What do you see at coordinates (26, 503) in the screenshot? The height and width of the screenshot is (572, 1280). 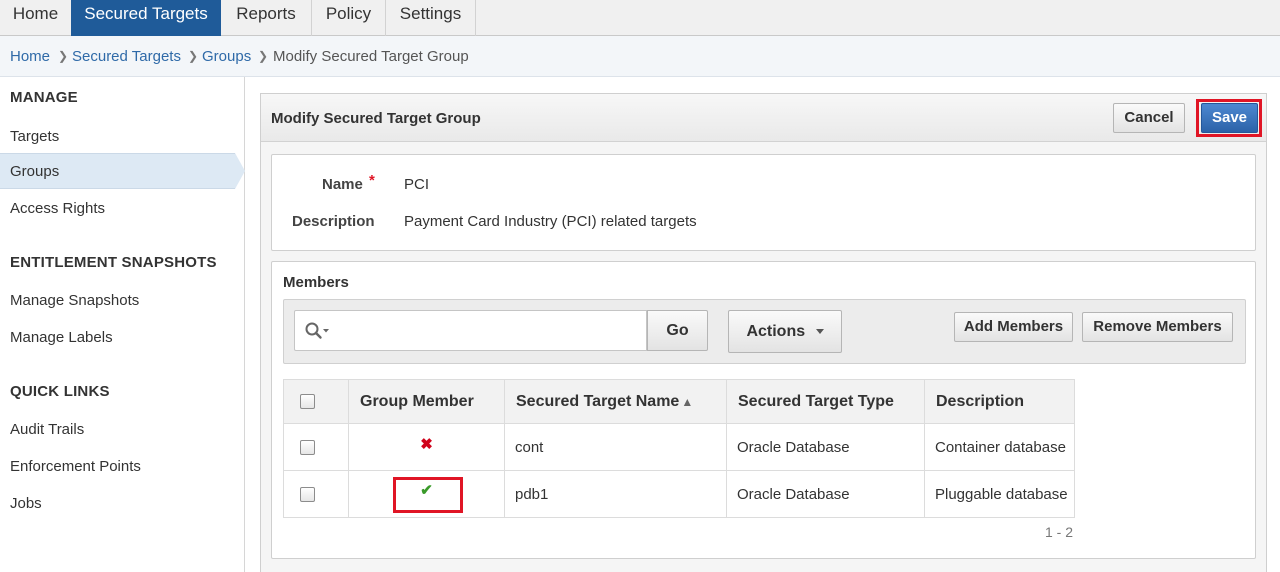 I see `sidebar-item-jobs: Jobs` at bounding box center [26, 503].